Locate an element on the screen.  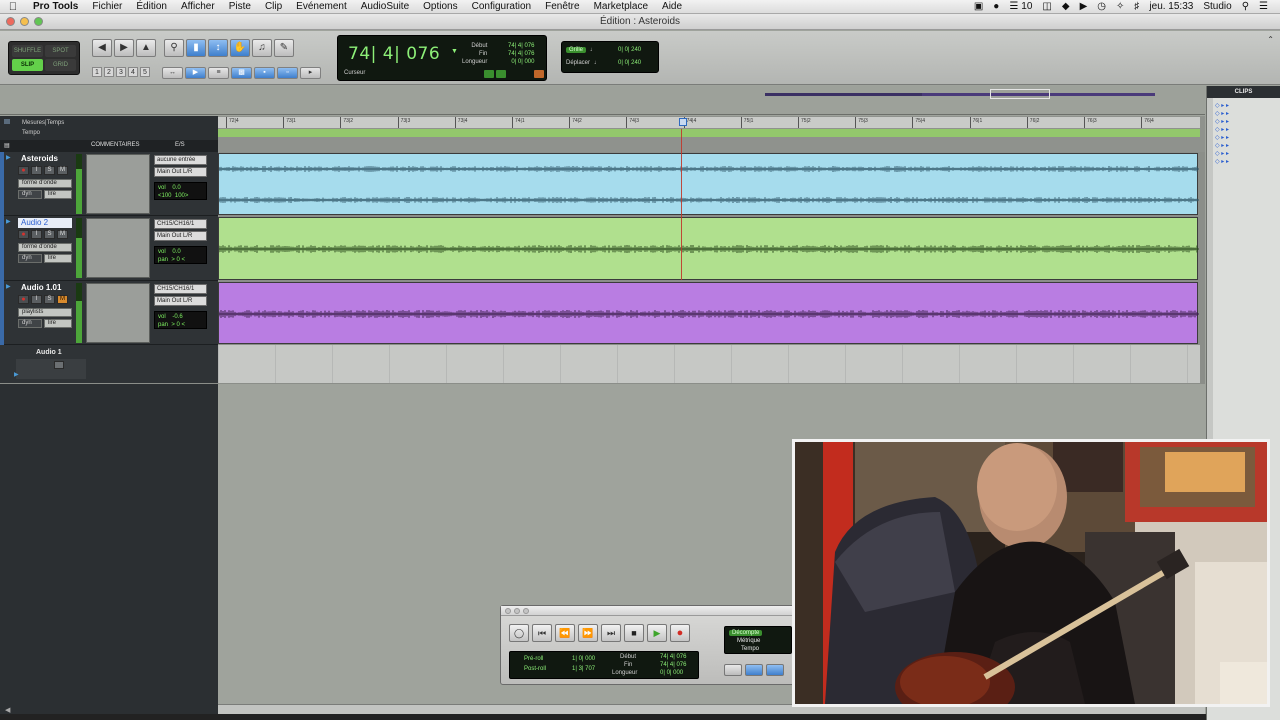
track-input-selector: aucune entrée is located at coordinates (180, 160).